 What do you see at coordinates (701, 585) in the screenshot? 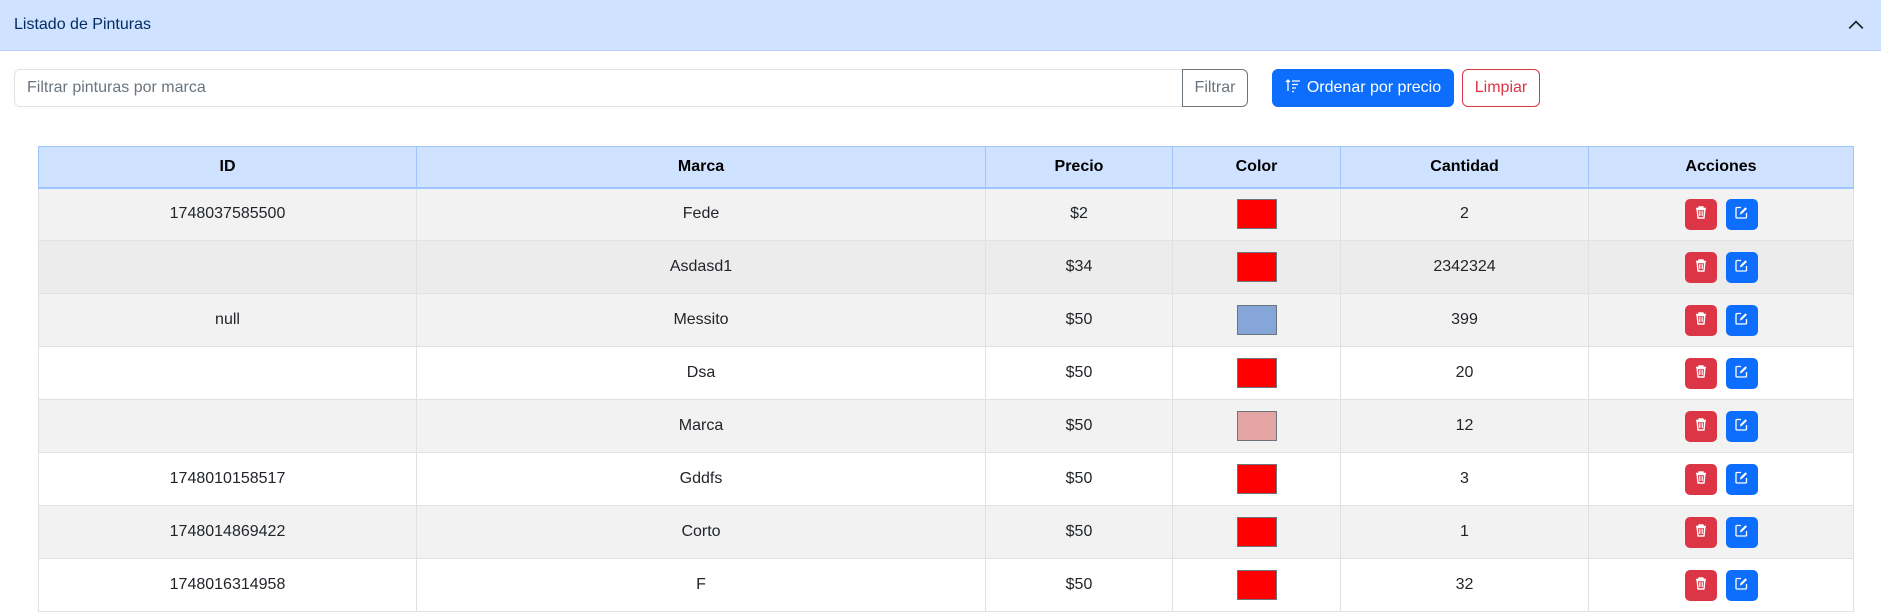
I see `cell-marca: F` at bounding box center [701, 585].